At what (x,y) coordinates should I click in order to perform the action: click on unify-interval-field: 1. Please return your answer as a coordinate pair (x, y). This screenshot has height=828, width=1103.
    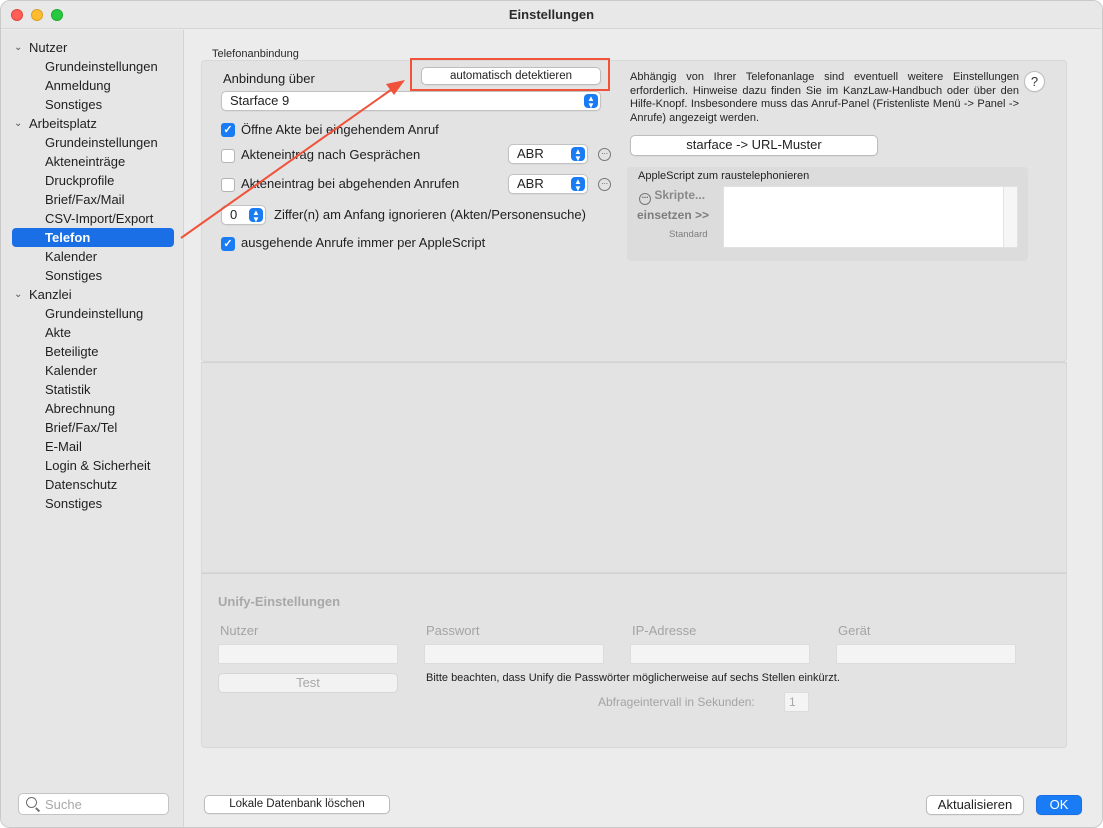
    Looking at the image, I should click on (796, 702).